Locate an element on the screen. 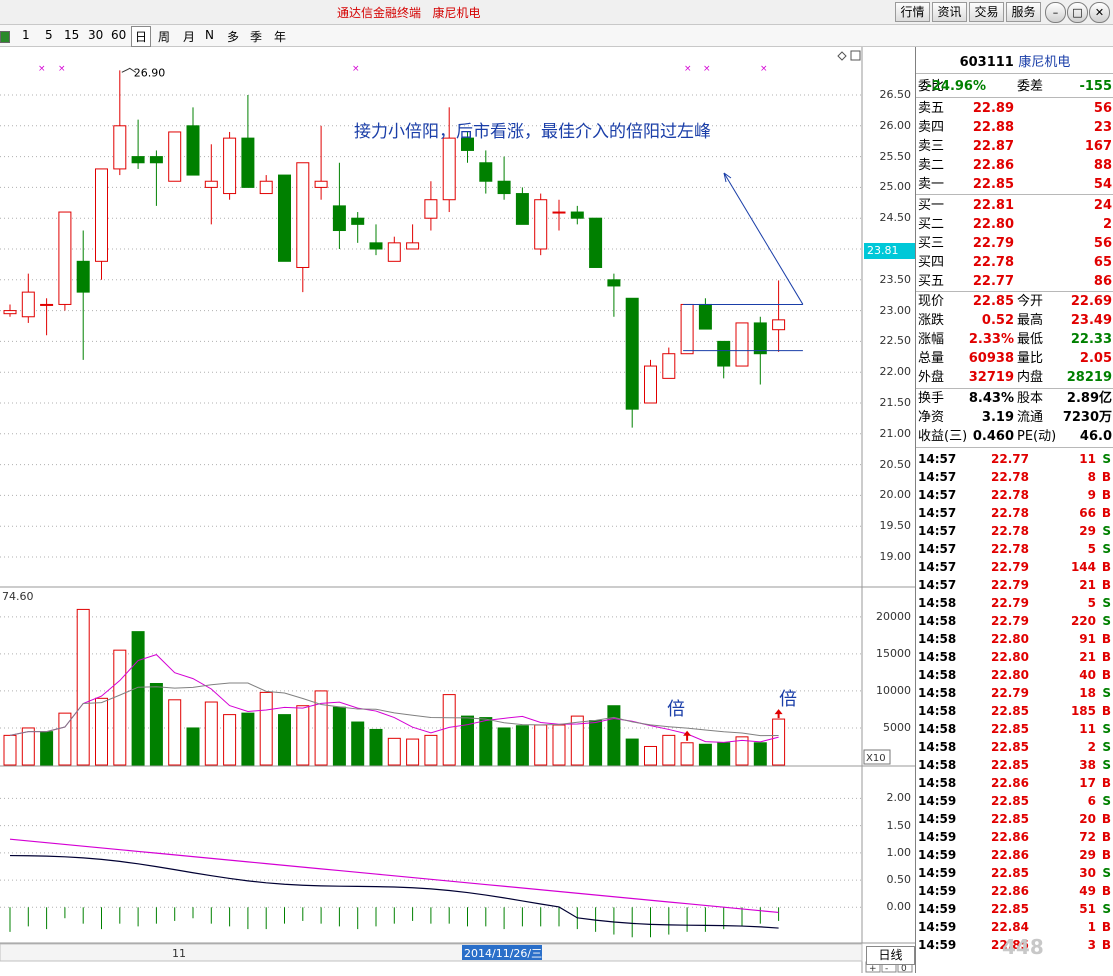 Image resolution: width=1113 pixels, height=976 pixels. minimize-icon: – is located at coordinates (1055, 12).